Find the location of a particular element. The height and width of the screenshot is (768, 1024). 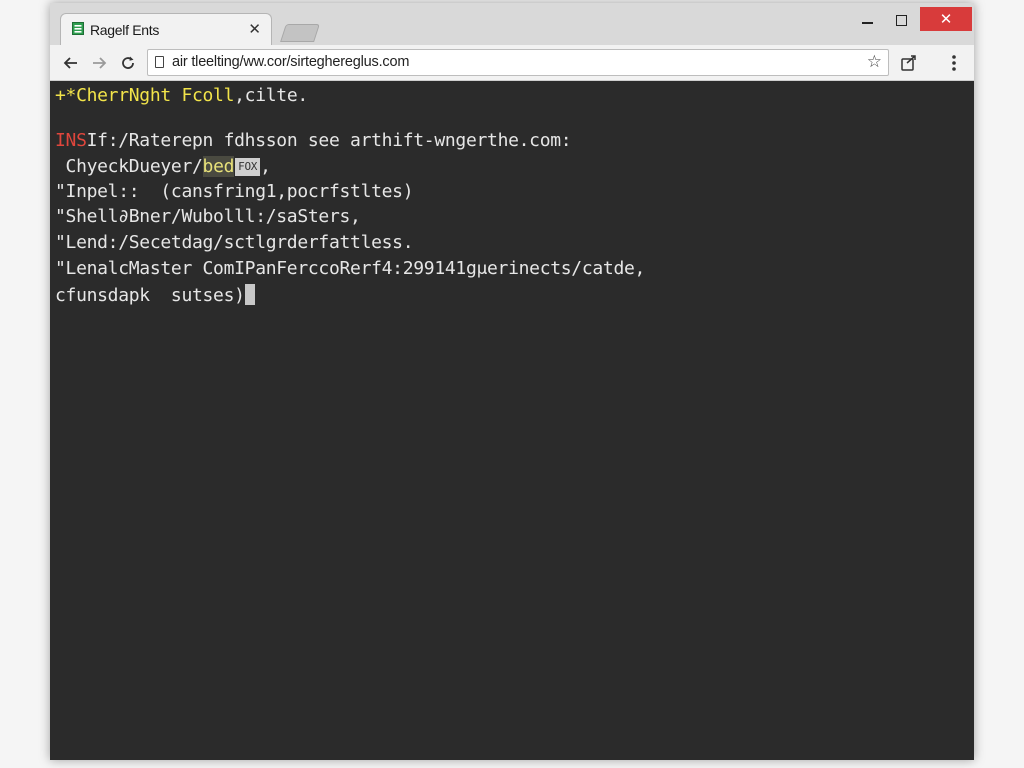

terminal-line-1-suffix: ,cilte. is located at coordinates (271, 95).